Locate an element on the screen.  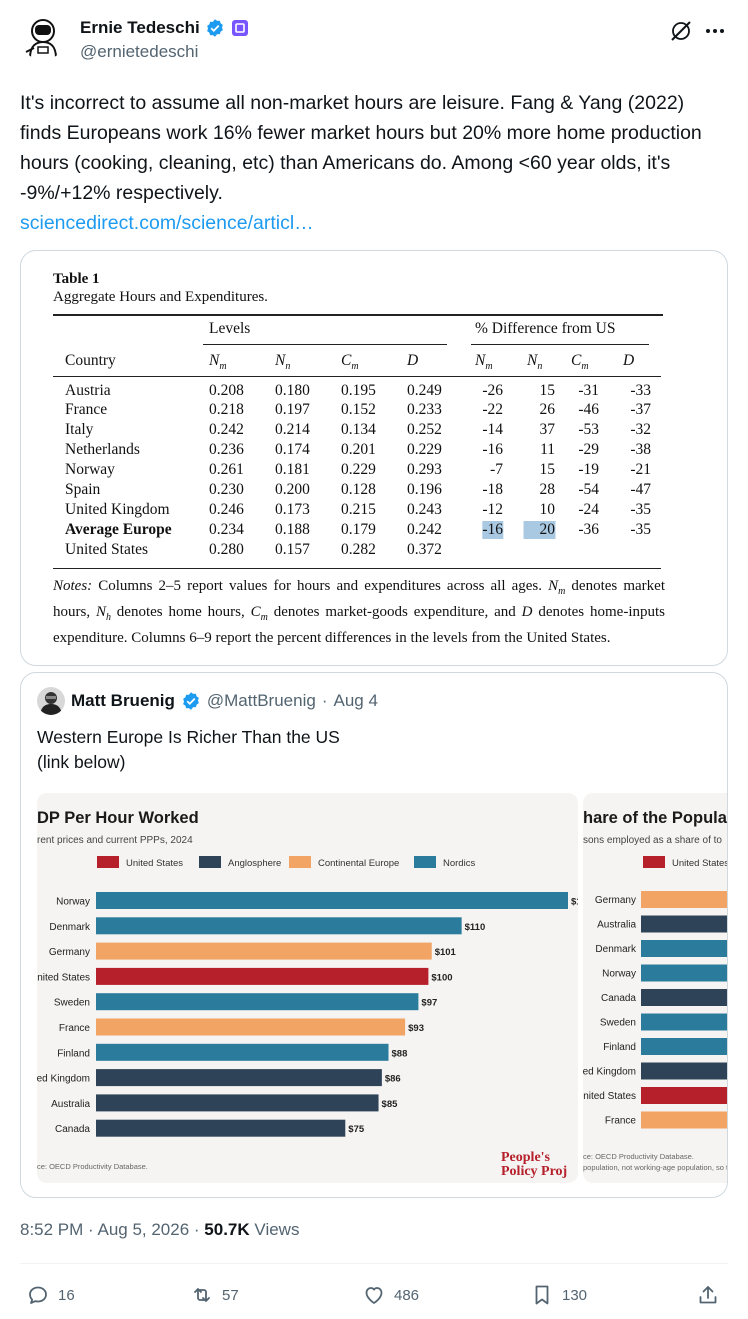
column-header: Nn is located at coordinates (283, 361).